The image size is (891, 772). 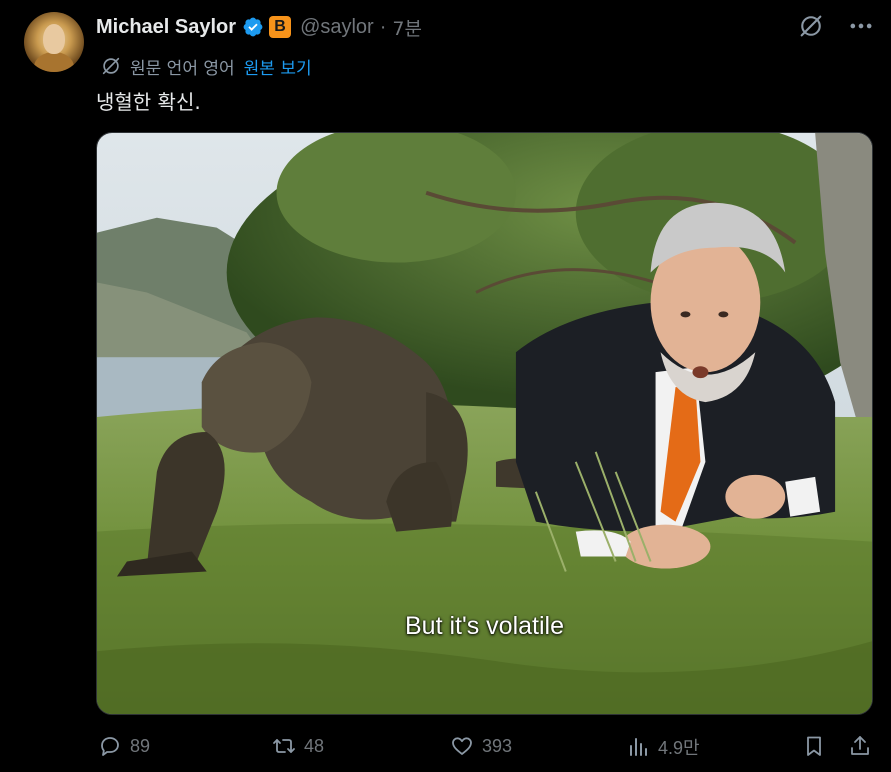 I want to click on like-count: 393, so click(x=497, y=745).